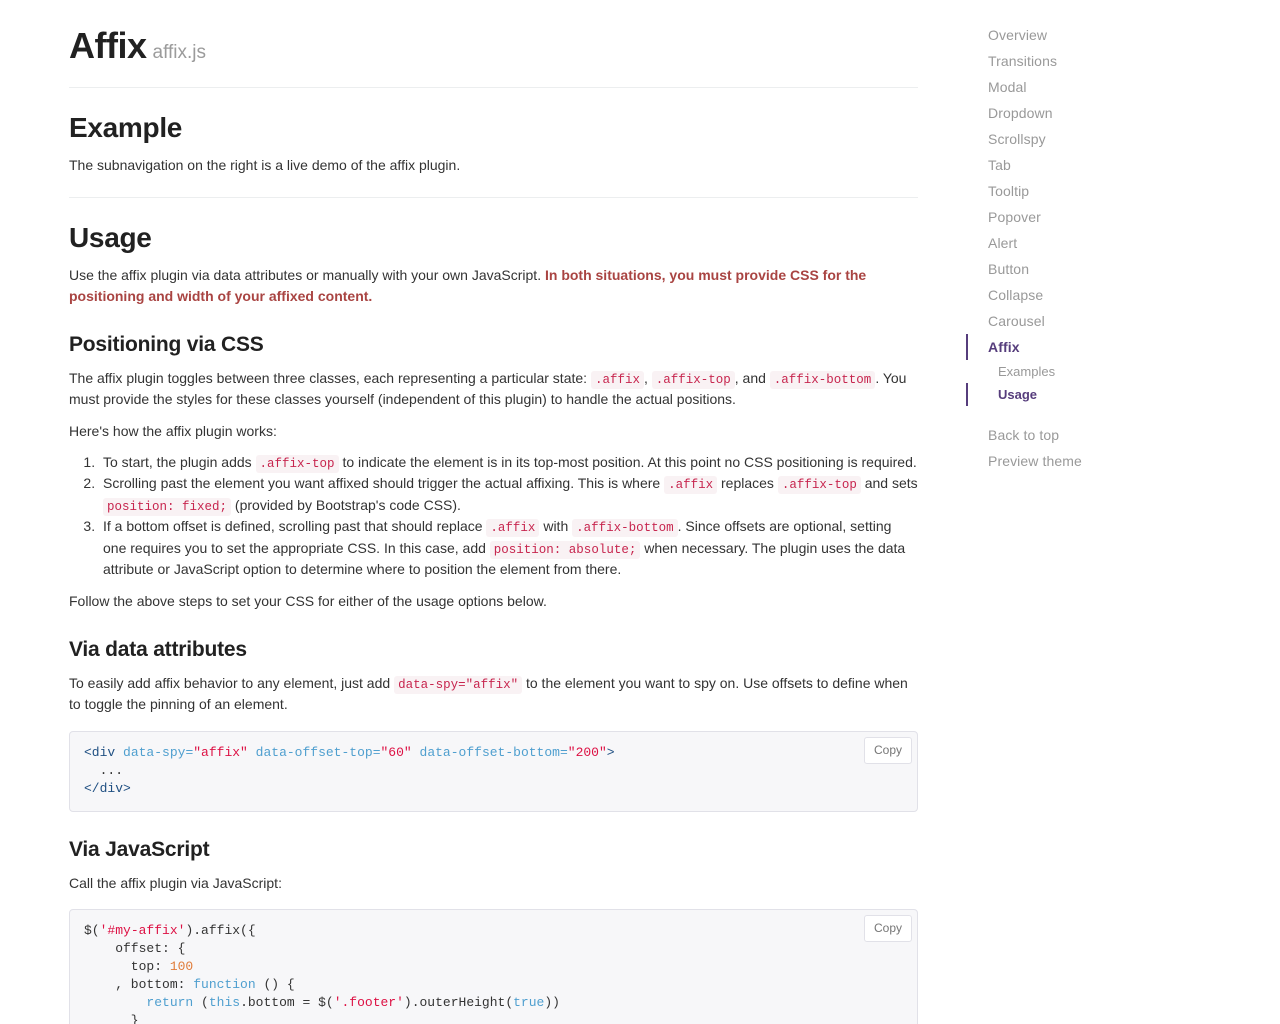 Image resolution: width=1280 pixels, height=1024 pixels. I want to click on page-title-text: Affix, so click(108, 45).